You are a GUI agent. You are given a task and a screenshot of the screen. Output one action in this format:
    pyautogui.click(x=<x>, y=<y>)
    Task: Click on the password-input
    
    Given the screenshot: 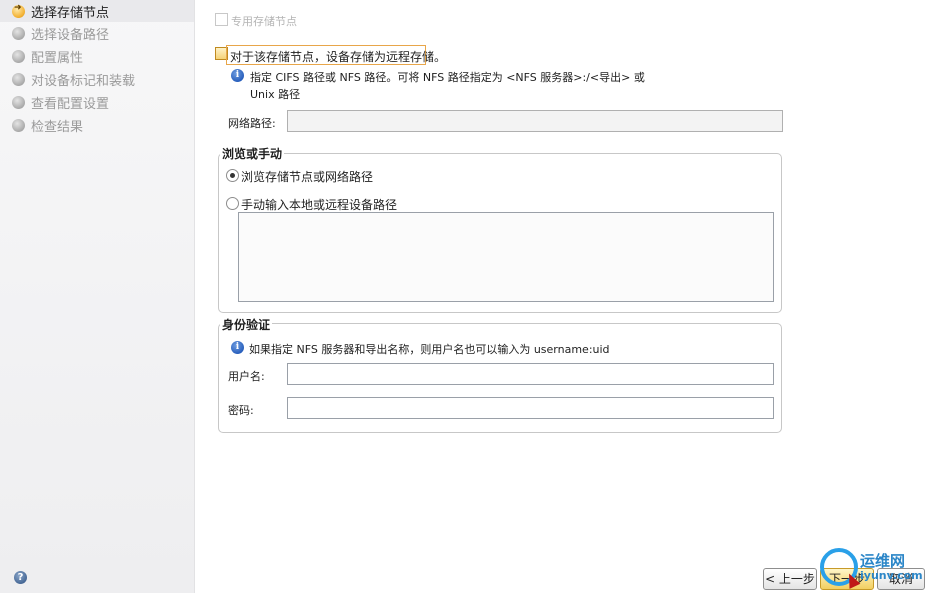 What is the action you would take?
    pyautogui.click(x=530, y=408)
    